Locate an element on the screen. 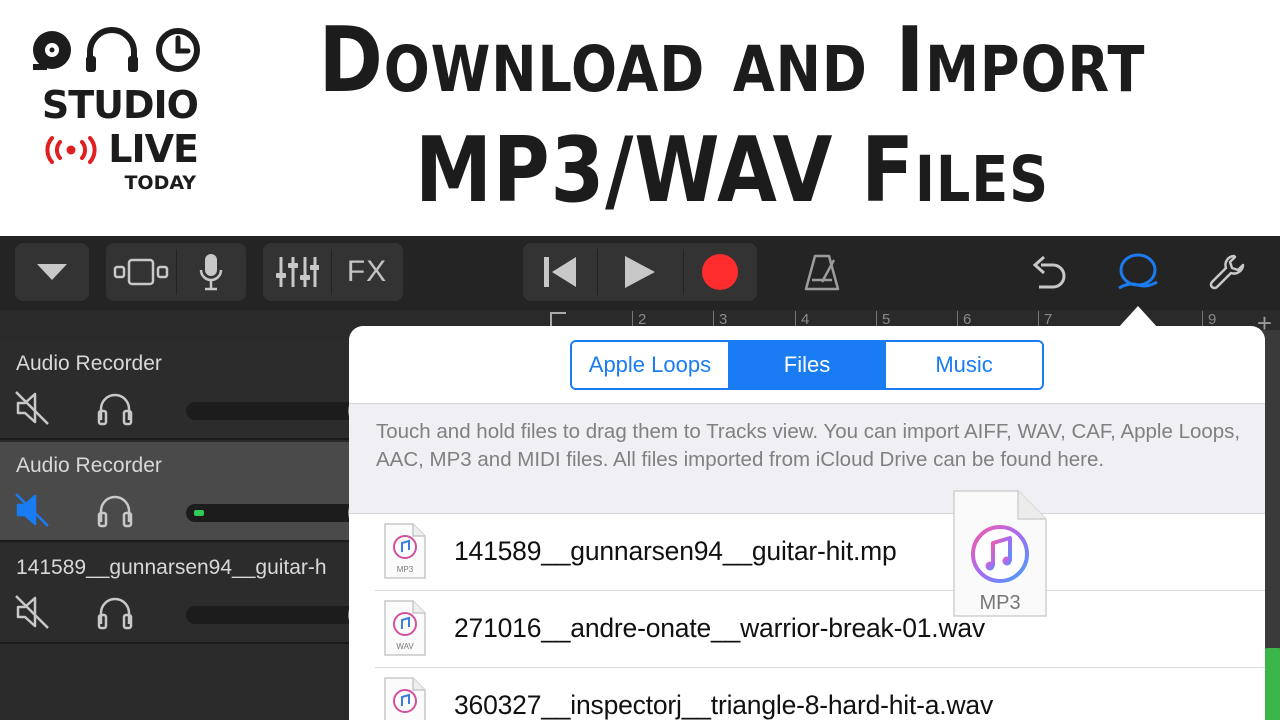 Image resolution: width=1280 pixels, height=720 pixels. tracks-view-icon is located at coordinates (141, 272).